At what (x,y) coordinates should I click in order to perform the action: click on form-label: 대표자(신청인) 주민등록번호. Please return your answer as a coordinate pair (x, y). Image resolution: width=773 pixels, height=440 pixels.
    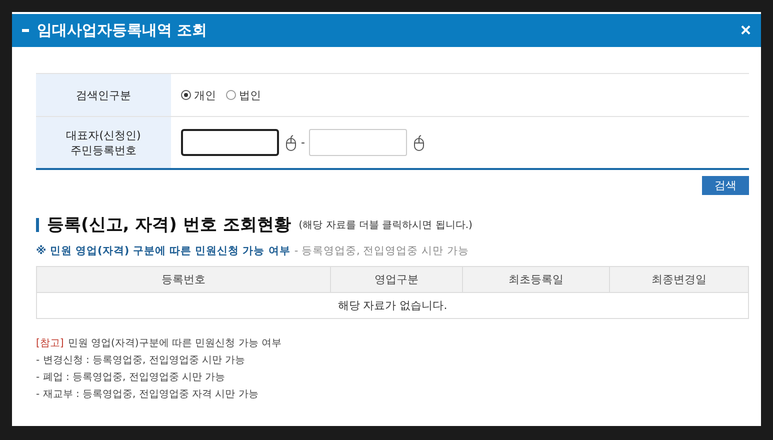
    Looking at the image, I should click on (103, 142).